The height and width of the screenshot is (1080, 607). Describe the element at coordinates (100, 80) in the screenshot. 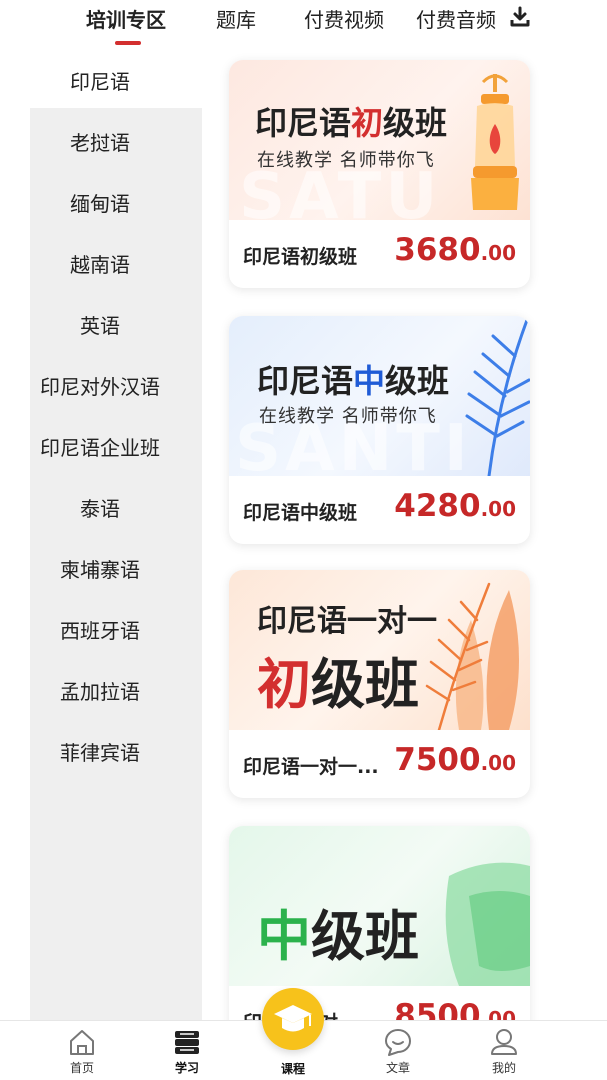

I see `sidebar-item-indonesian: 印尼语` at that location.